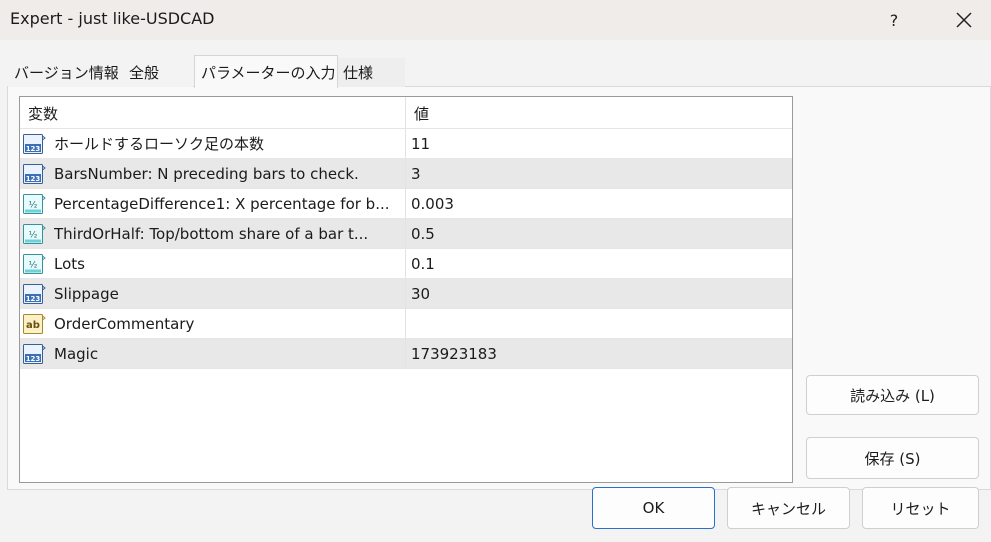 This screenshot has height=542, width=991. I want to click on tab-version-info: バージョン情報, so click(65, 72).